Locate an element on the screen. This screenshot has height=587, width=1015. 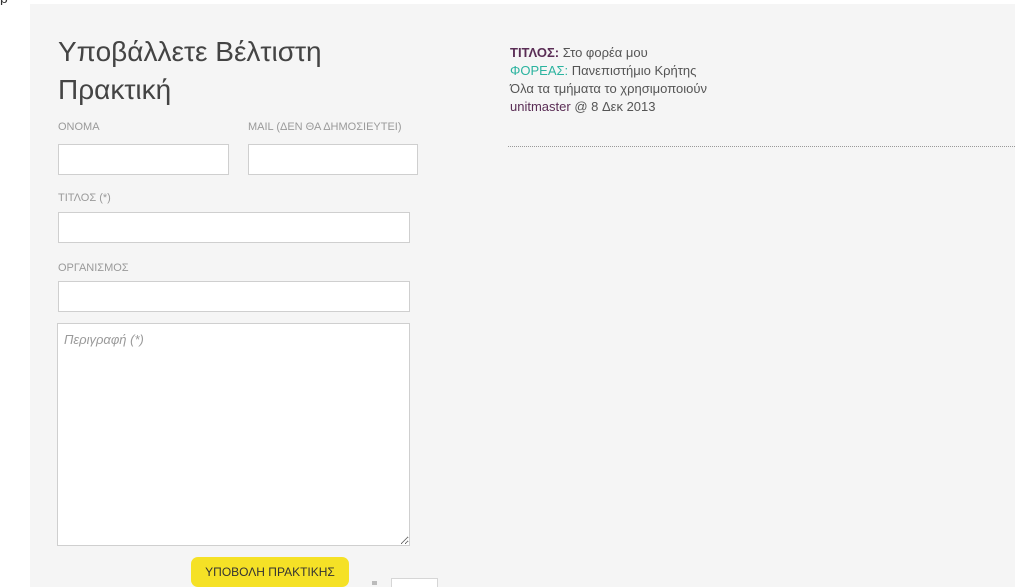
name-label: ΟΝΟΜΑ is located at coordinates (79, 127).